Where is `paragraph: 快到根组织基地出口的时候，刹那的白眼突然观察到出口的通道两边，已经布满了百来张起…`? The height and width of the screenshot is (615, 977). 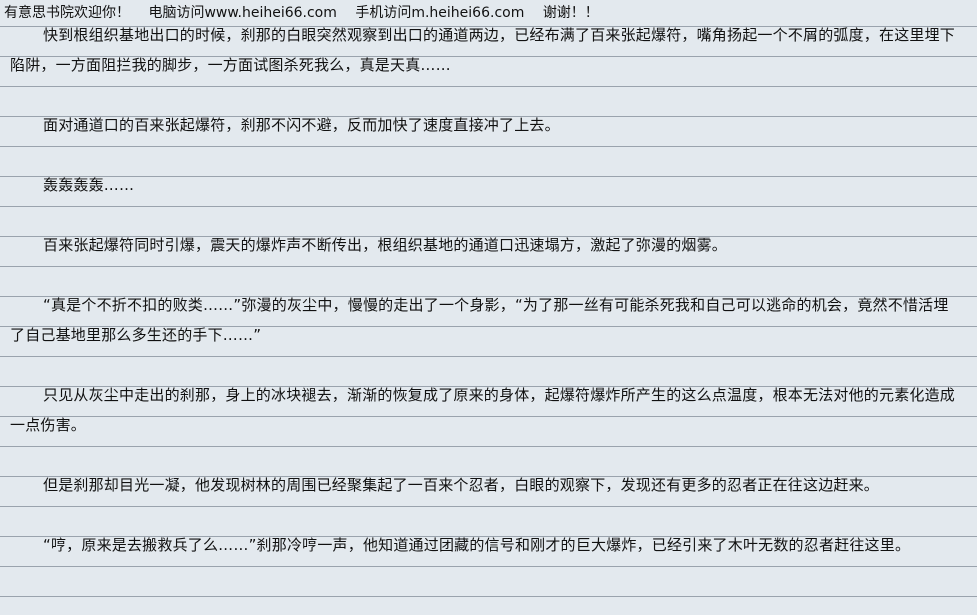
paragraph: 快到根组织基地出口的时候，刹那的白眼突然观察到出口的通道两边，已经布满了百来张起… is located at coordinates (483, 50).